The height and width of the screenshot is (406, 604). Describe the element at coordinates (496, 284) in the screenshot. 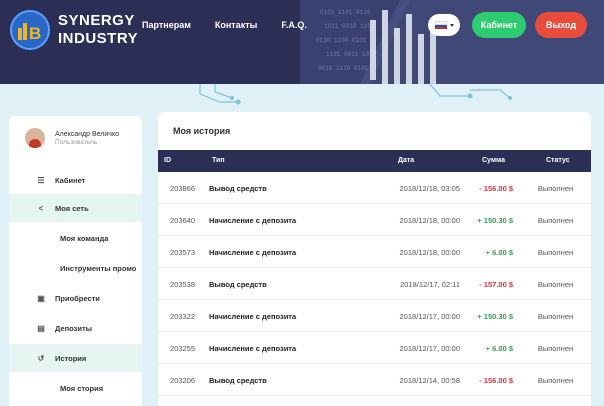

I see `cell-sum: - 157.00 $` at that location.